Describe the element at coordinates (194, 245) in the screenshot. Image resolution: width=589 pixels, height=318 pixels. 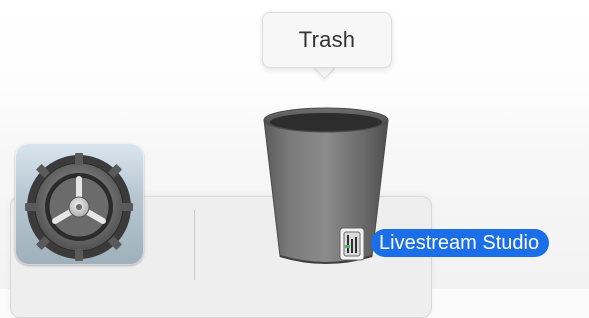
I see `dock-separator` at that location.